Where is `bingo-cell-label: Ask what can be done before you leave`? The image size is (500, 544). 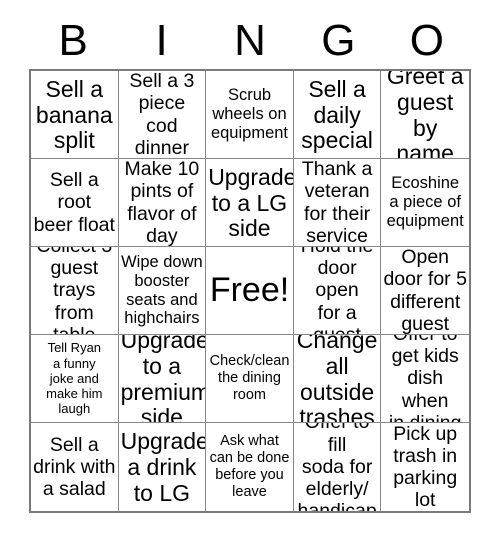 bingo-cell-label: Ask what can be done before you leave is located at coordinates (249, 466).